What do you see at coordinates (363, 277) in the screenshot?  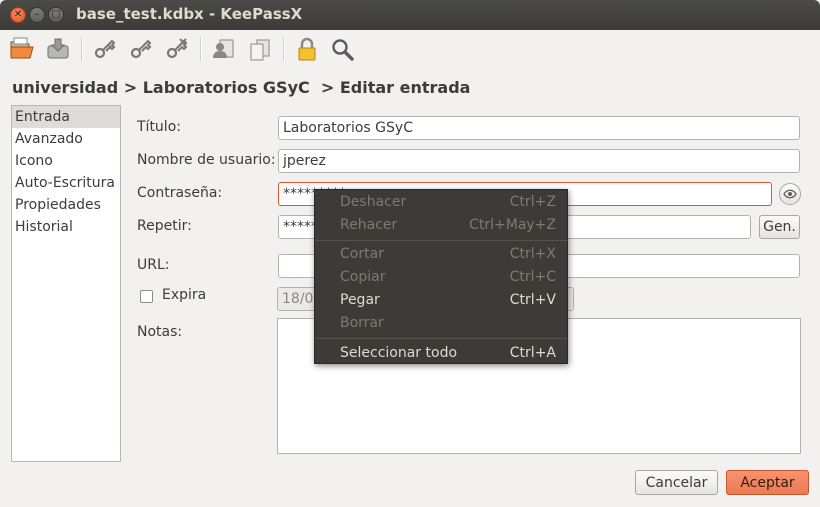 I see `menu-item-label: Copiar` at bounding box center [363, 277].